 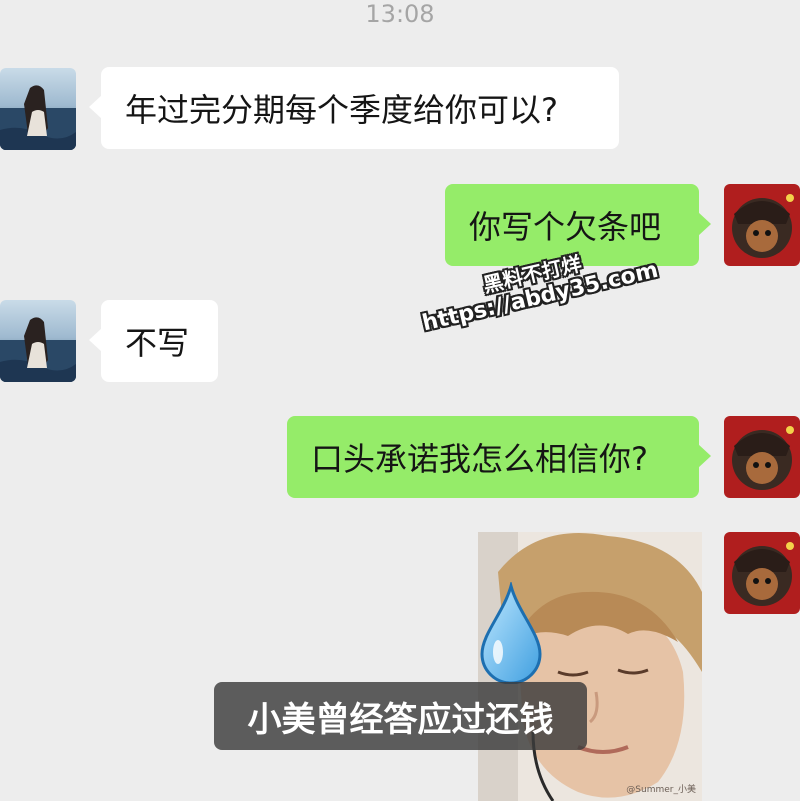 What do you see at coordinates (565, 227) in the screenshot?
I see `message-text: 你写个欠条吧` at bounding box center [565, 227].